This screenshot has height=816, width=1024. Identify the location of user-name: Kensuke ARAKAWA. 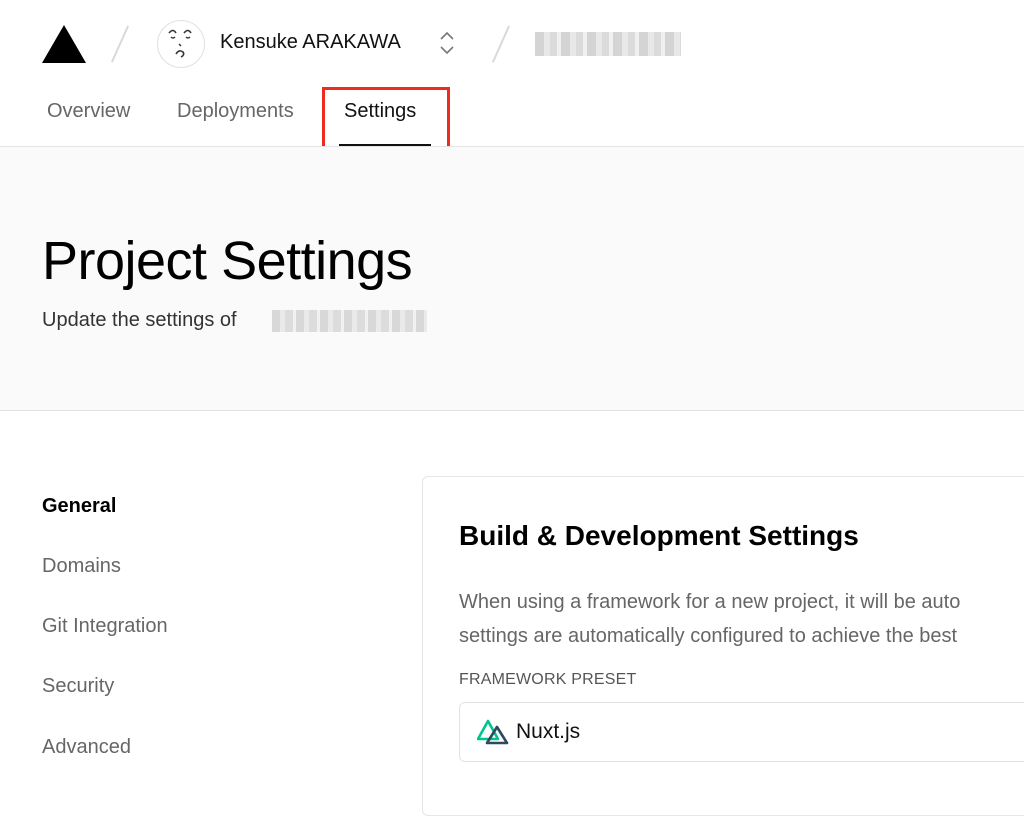
(310, 42).